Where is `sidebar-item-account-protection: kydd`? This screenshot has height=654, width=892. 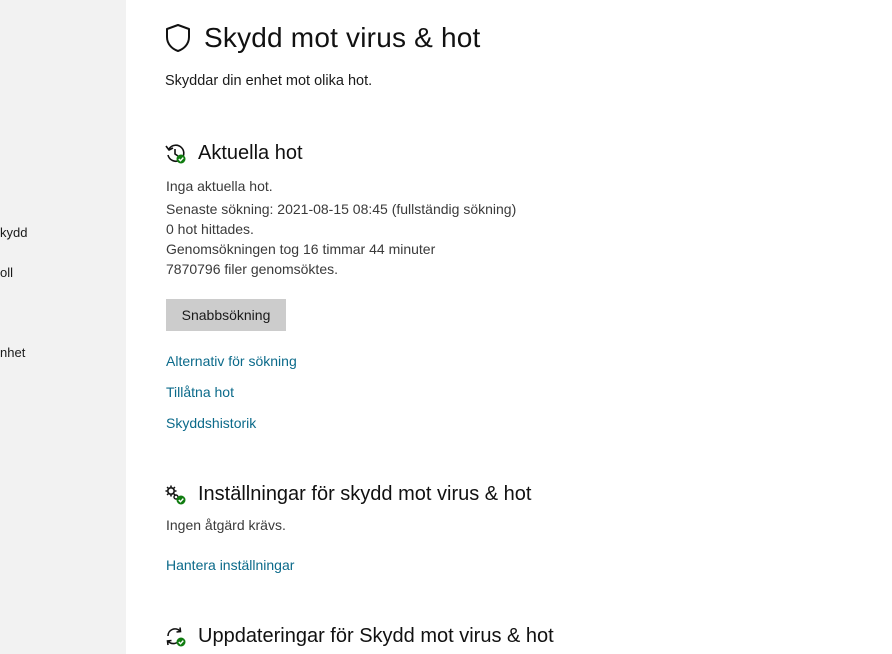 sidebar-item-account-protection: kydd is located at coordinates (13, 232).